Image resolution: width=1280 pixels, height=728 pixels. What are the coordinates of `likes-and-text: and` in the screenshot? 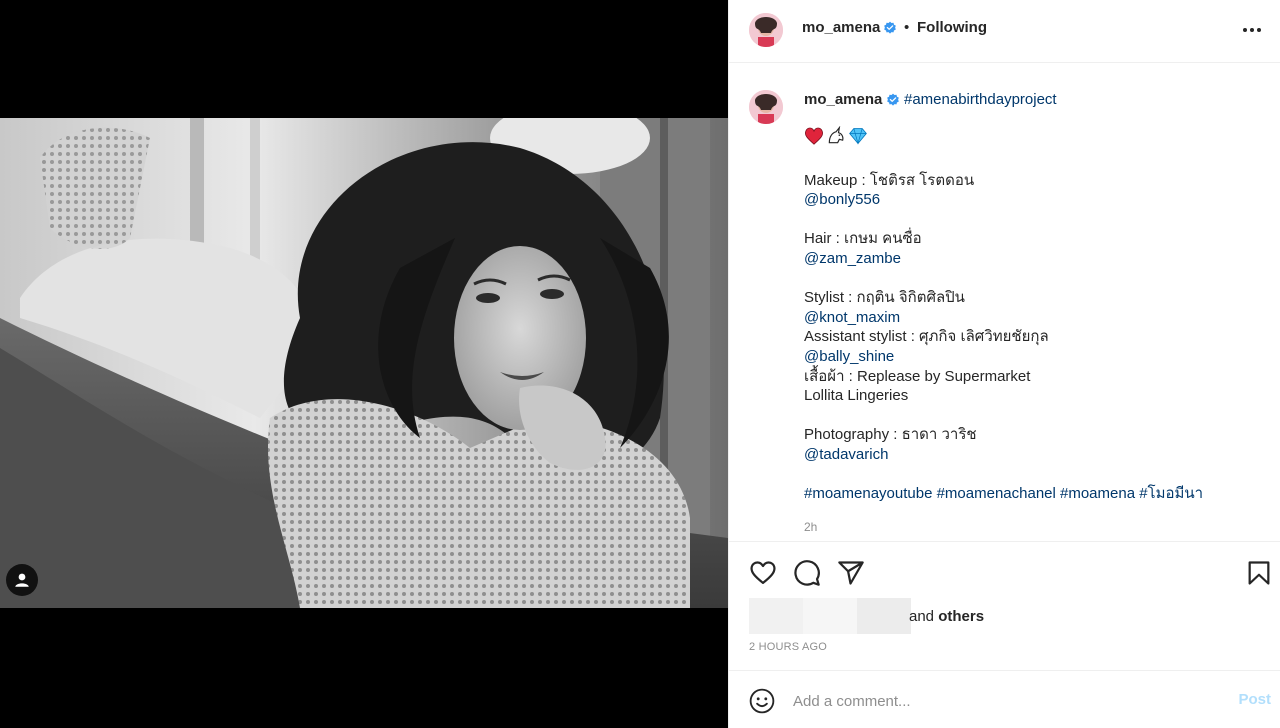 It's located at (922, 616).